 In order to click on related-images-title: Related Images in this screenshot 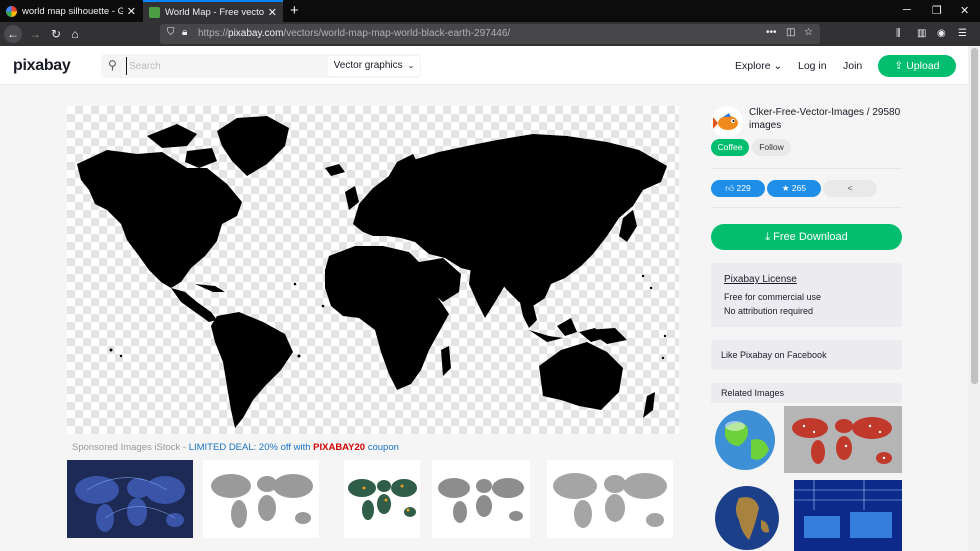, I will do `click(806, 393)`.